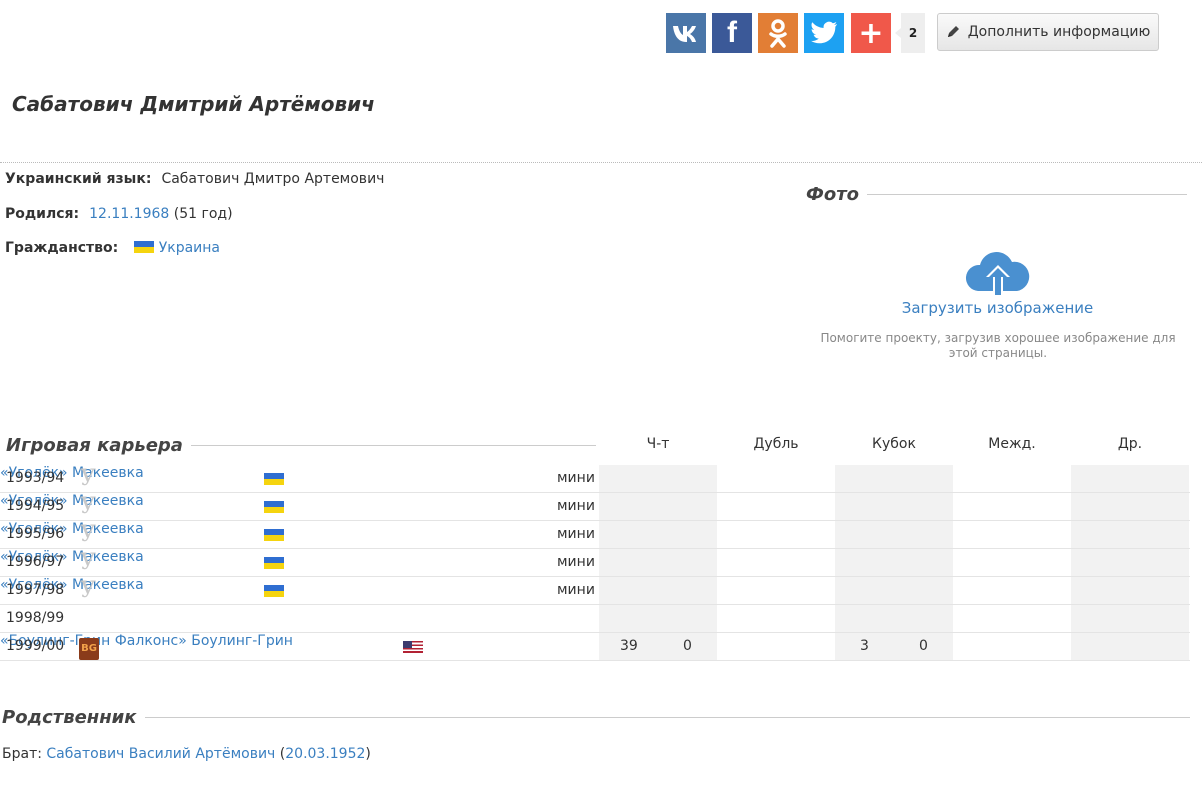  What do you see at coordinates (35, 646) in the screenshot?
I see `season: 1999/00` at bounding box center [35, 646].